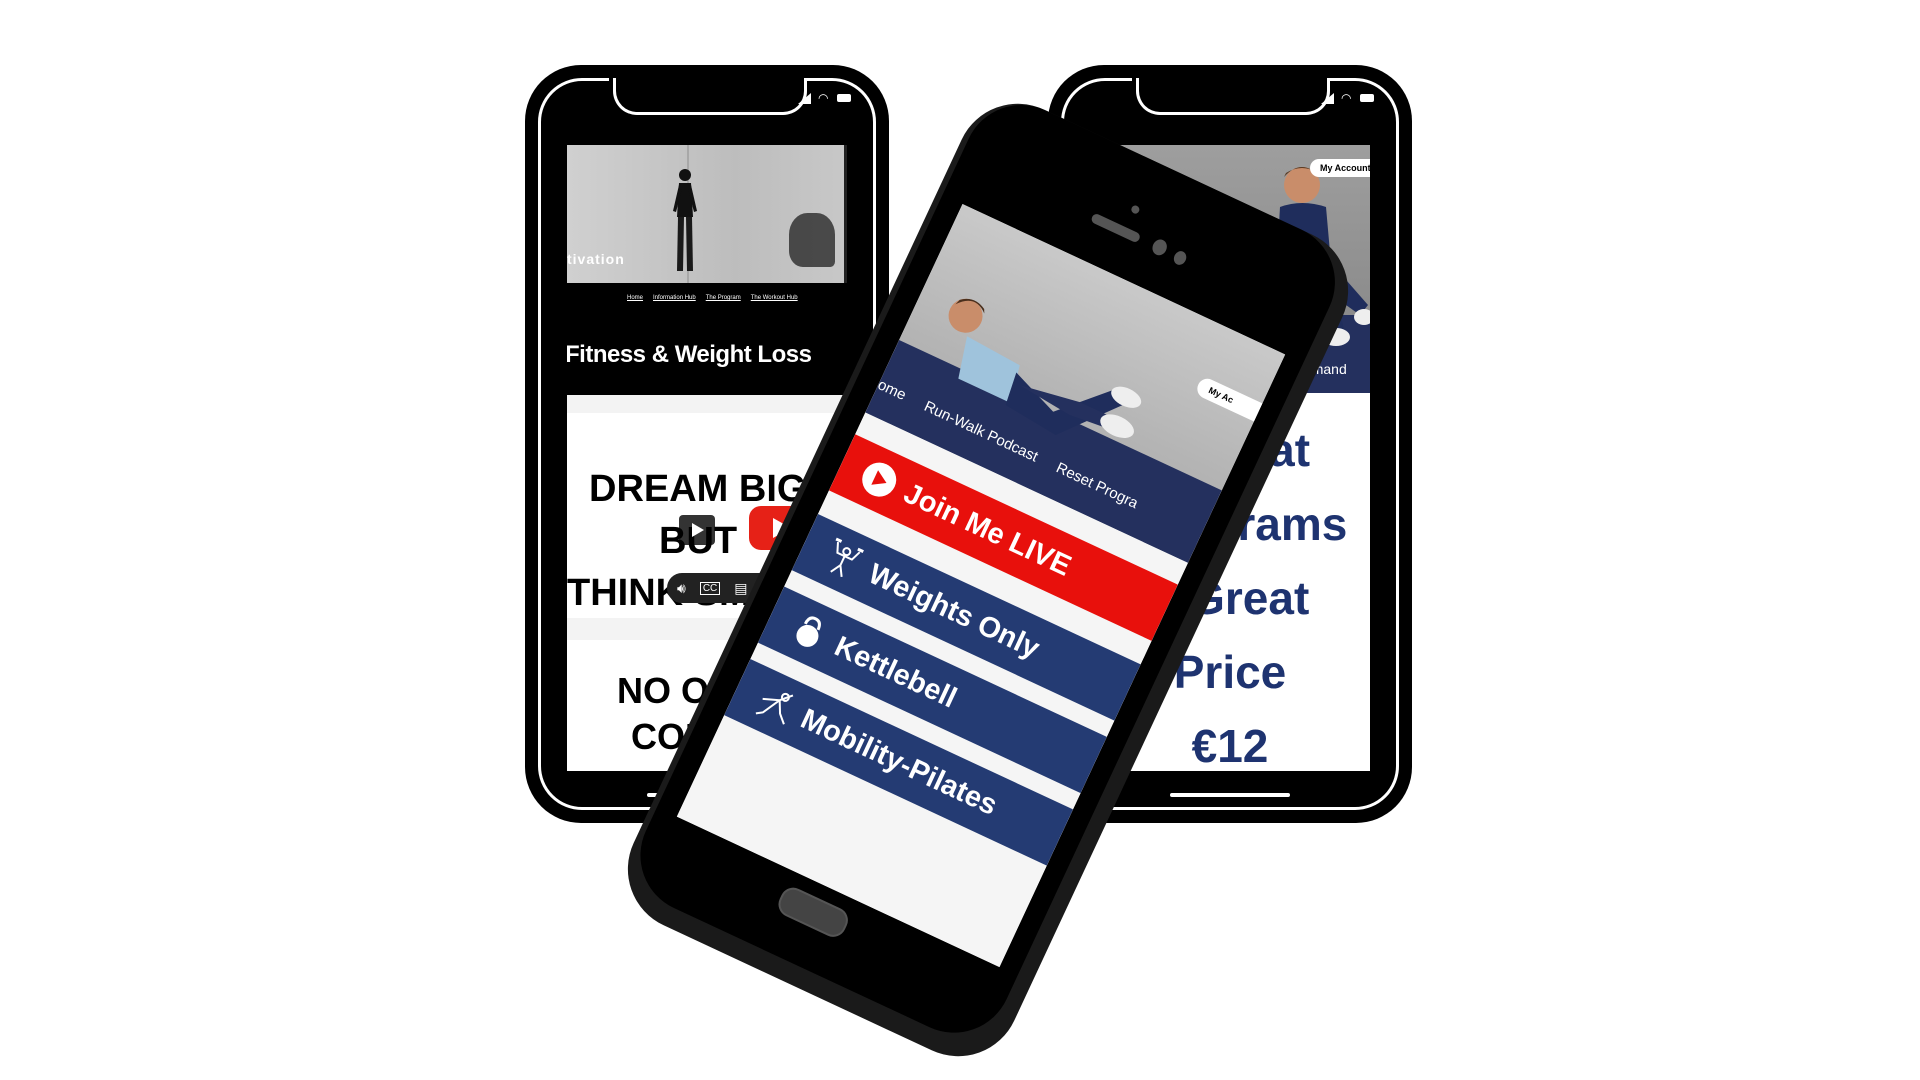  I want to click on hero-image: tivation, so click(707, 214).